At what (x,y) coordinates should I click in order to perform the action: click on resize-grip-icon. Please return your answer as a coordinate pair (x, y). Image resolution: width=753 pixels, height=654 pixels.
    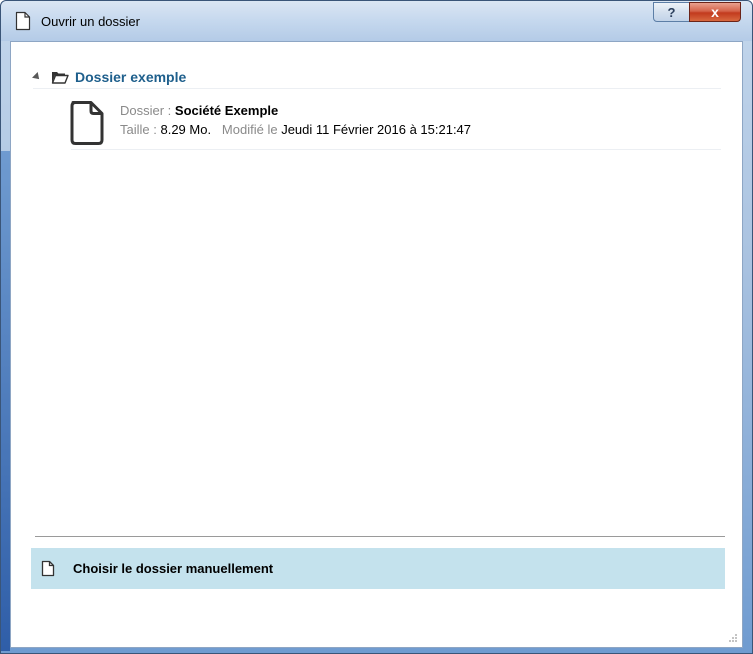
    Looking at the image, I should click on (733, 638).